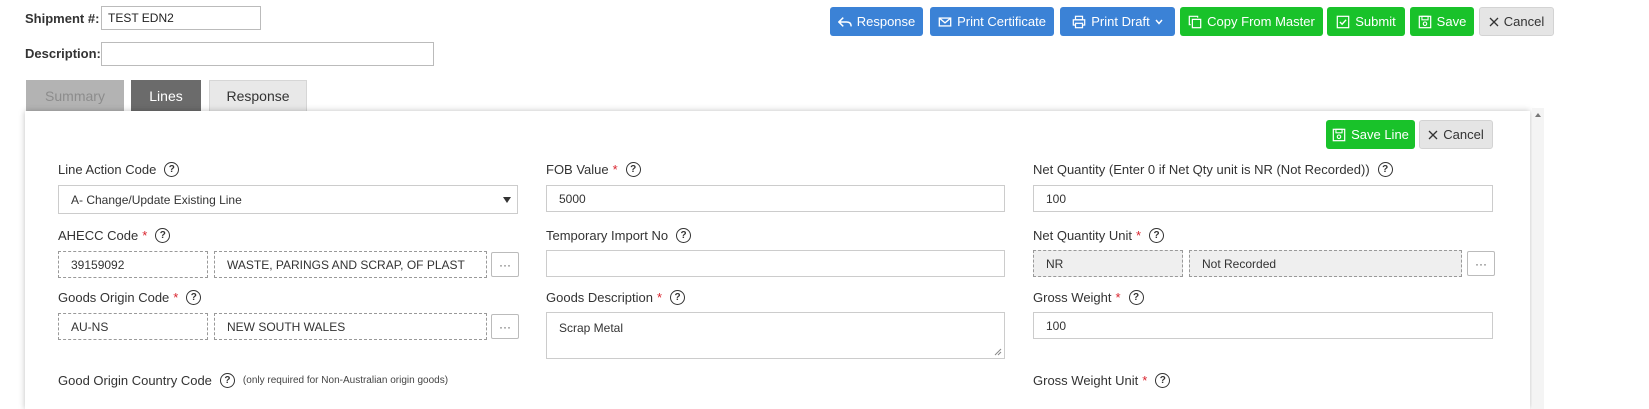  I want to click on description-label: Description:, so click(63, 53).